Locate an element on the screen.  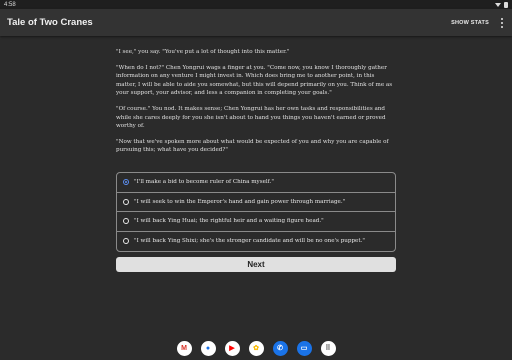
app-title: Tale of Two Cranes is located at coordinates (50, 22).